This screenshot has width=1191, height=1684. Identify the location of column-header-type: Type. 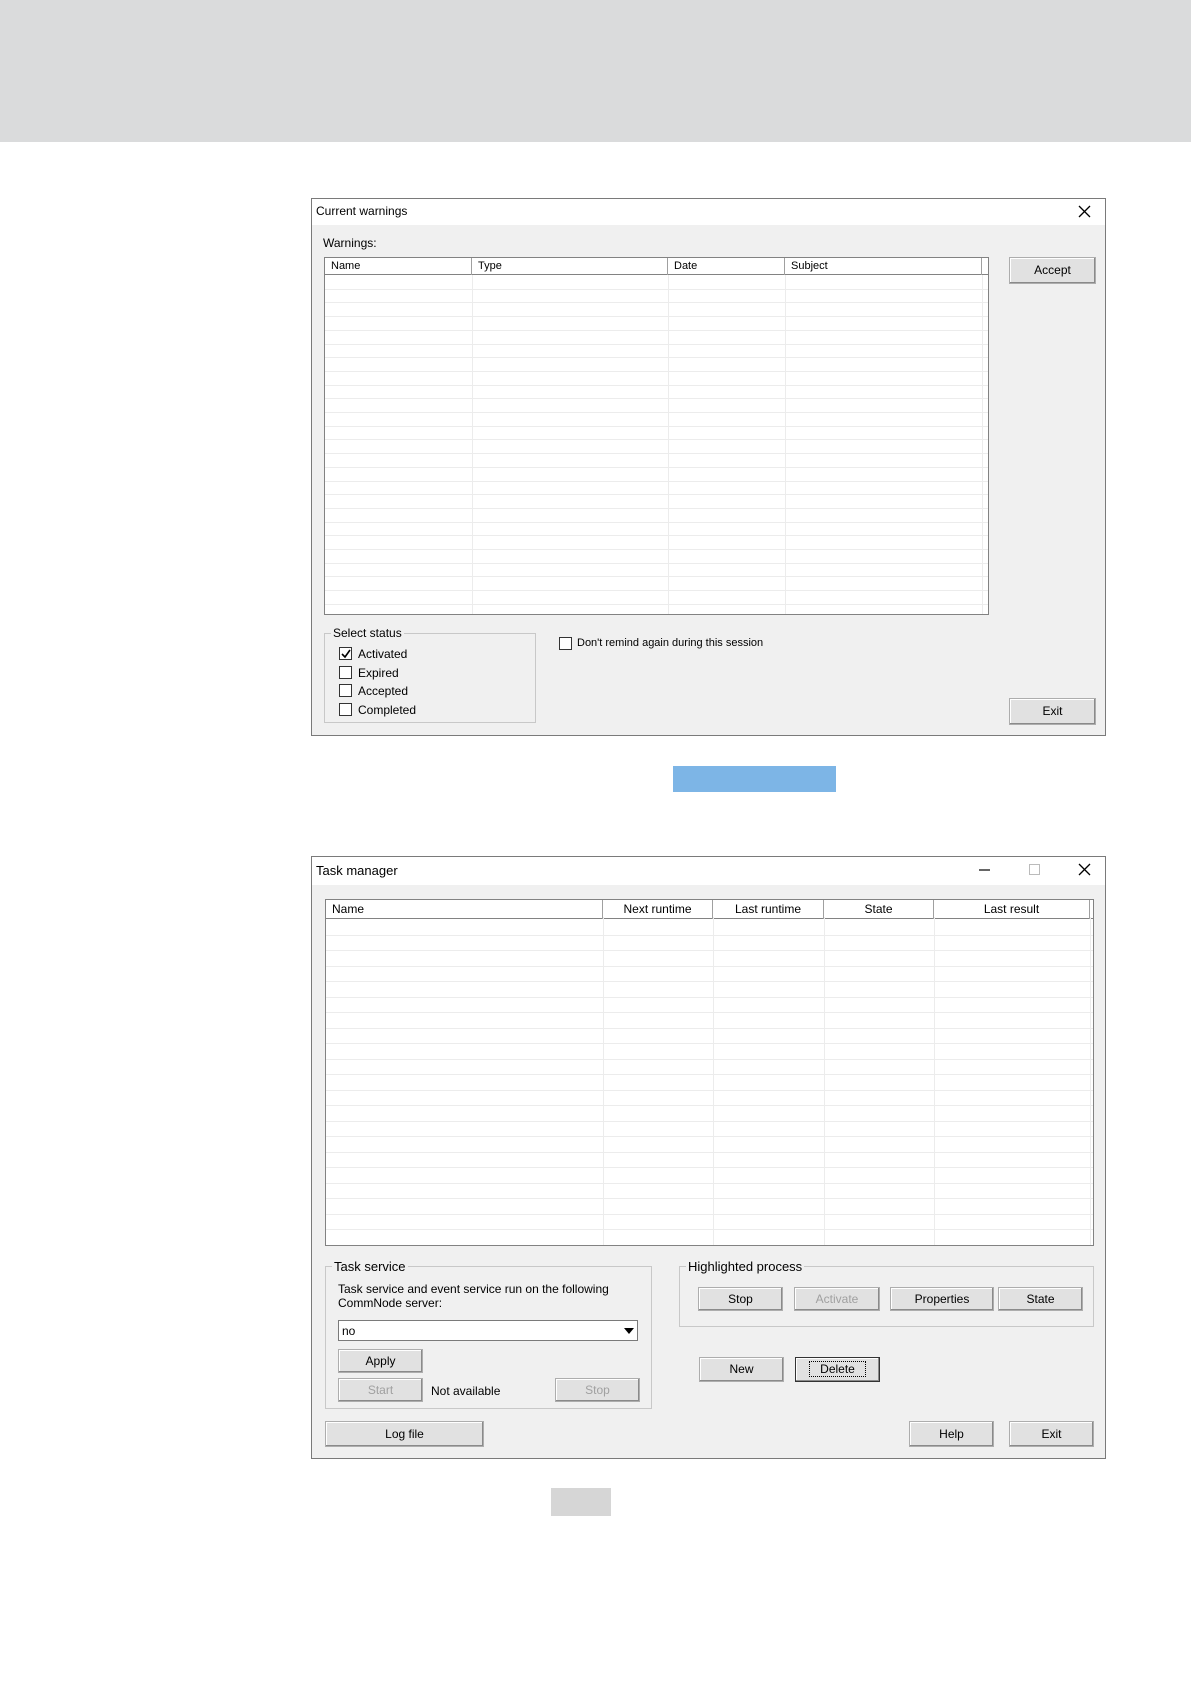
(570, 266).